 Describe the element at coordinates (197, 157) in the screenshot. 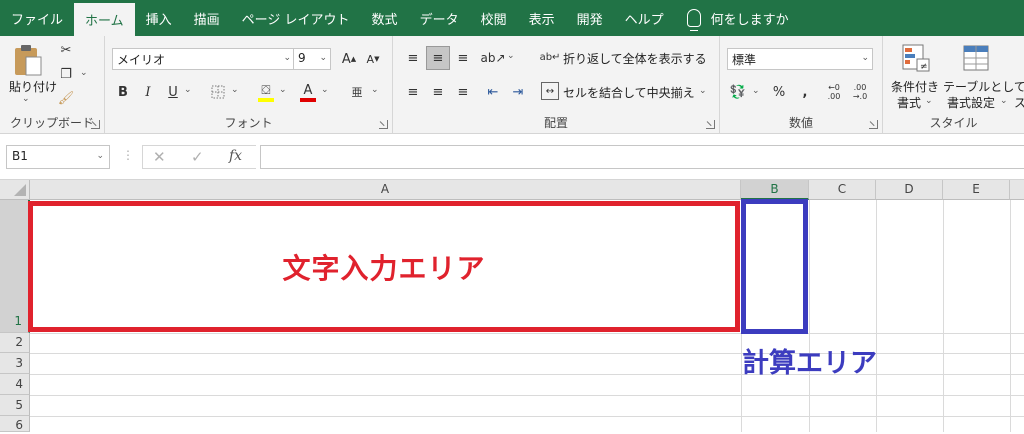

I see `enter-icon: ✓` at that location.